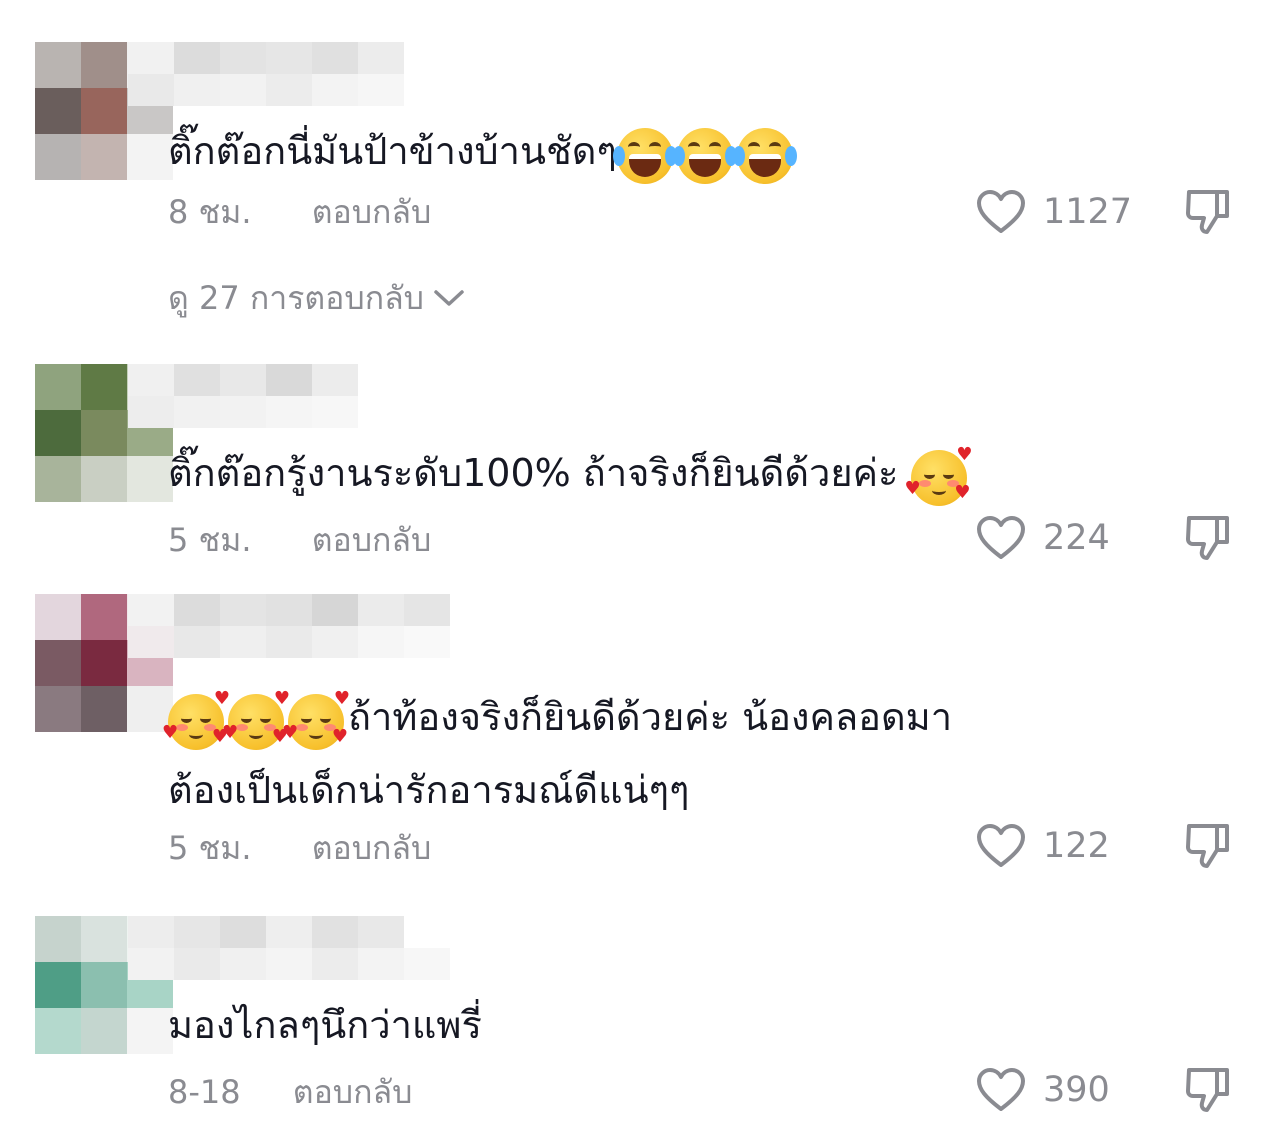 This screenshot has width=1280, height=1136. What do you see at coordinates (290, 1092) in the screenshot?
I see `comment-meta: 8-18 ตอบกลับ` at bounding box center [290, 1092].